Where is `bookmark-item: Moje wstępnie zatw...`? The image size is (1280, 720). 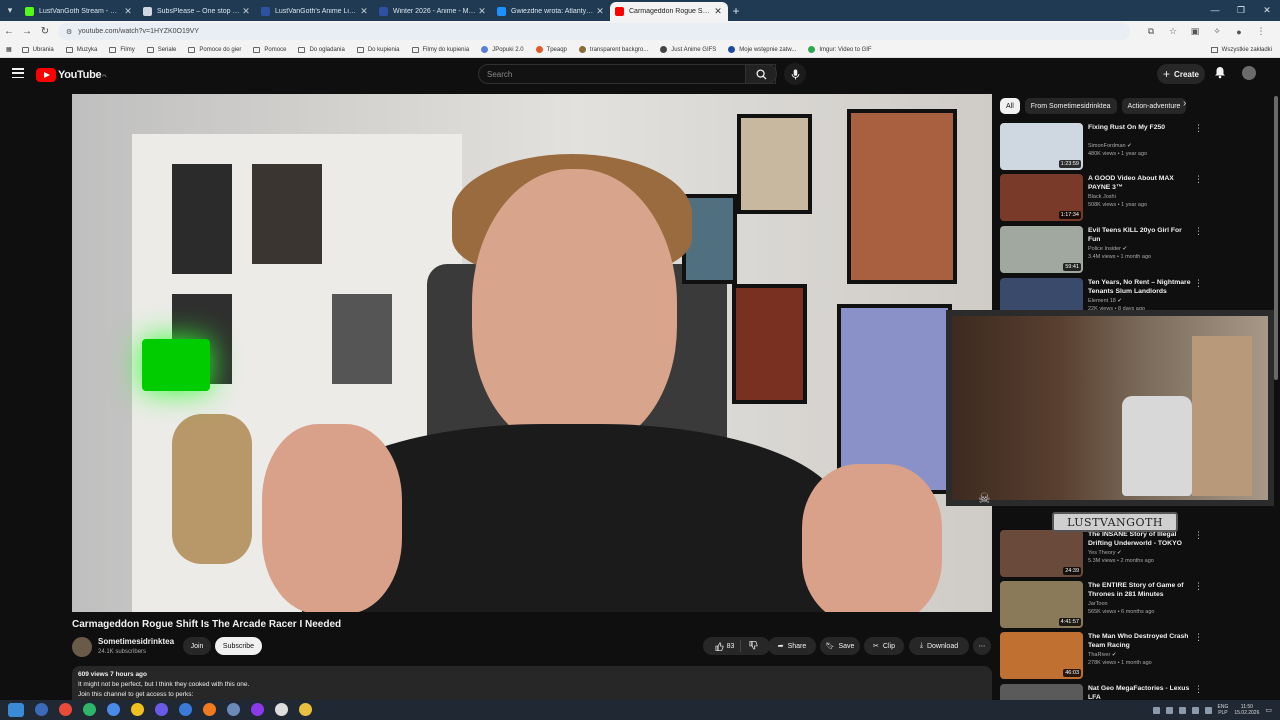 bookmark-item: Moje wstępnie zatw... is located at coordinates (762, 49).